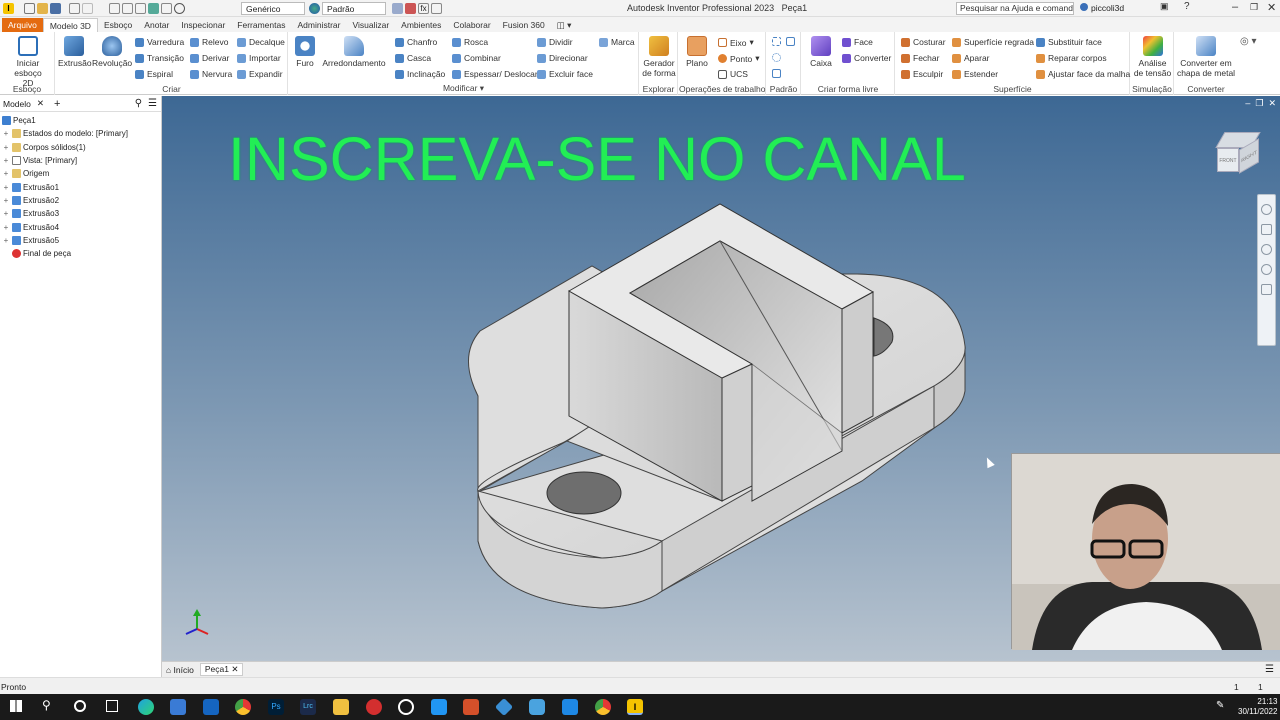 The image size is (1280, 720). What do you see at coordinates (423, 8) in the screenshot?
I see `fx-icon: fx` at bounding box center [423, 8].